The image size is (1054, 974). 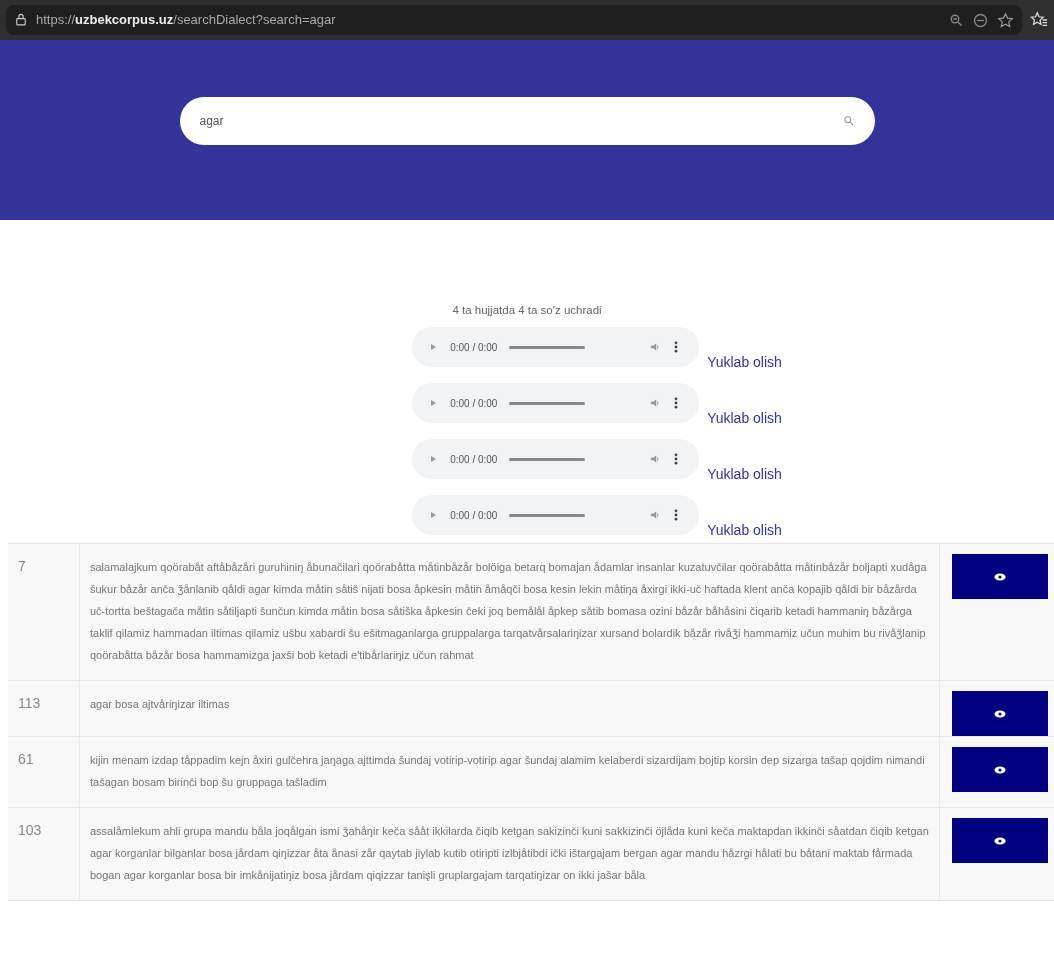 What do you see at coordinates (29, 703) in the screenshot?
I see `row-number: 113` at bounding box center [29, 703].